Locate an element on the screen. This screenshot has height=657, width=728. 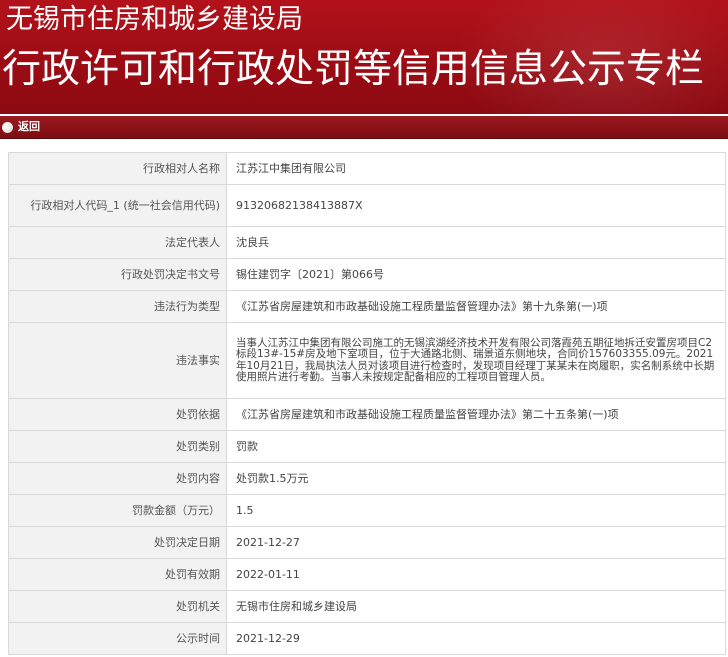
back-button: 返回 is located at coordinates (21, 127).